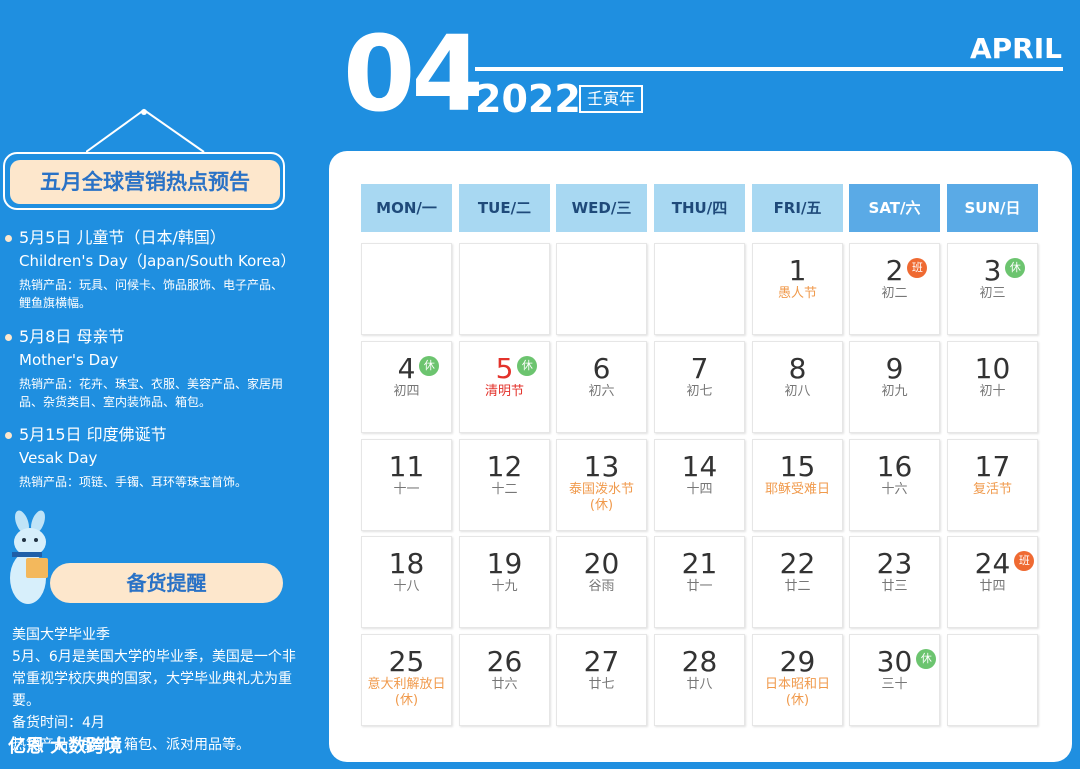 The width and height of the screenshot is (1080, 769). Describe the element at coordinates (699, 489) in the screenshot. I see `day-label: 十四` at that location.